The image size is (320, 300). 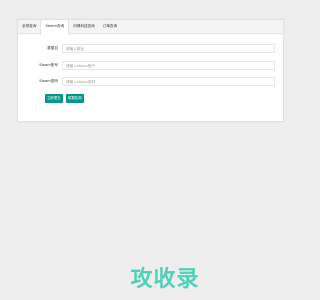 I want to click on quantity-label: 数据目, so click(x=52, y=48).